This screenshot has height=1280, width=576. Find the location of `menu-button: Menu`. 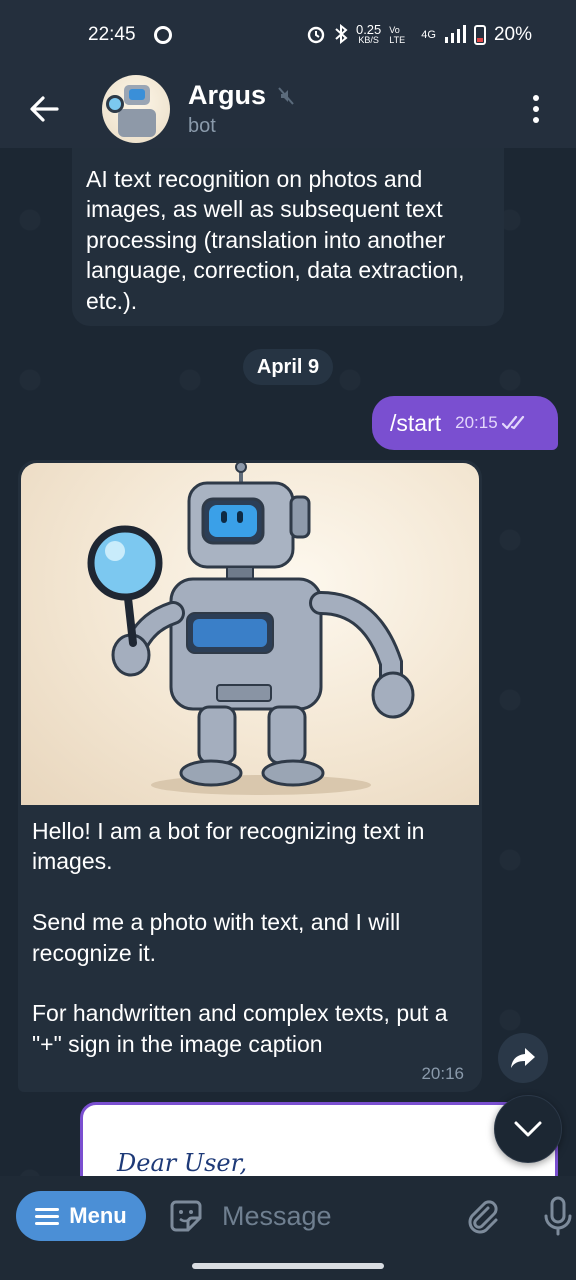

menu-button: Menu is located at coordinates (81, 1216).